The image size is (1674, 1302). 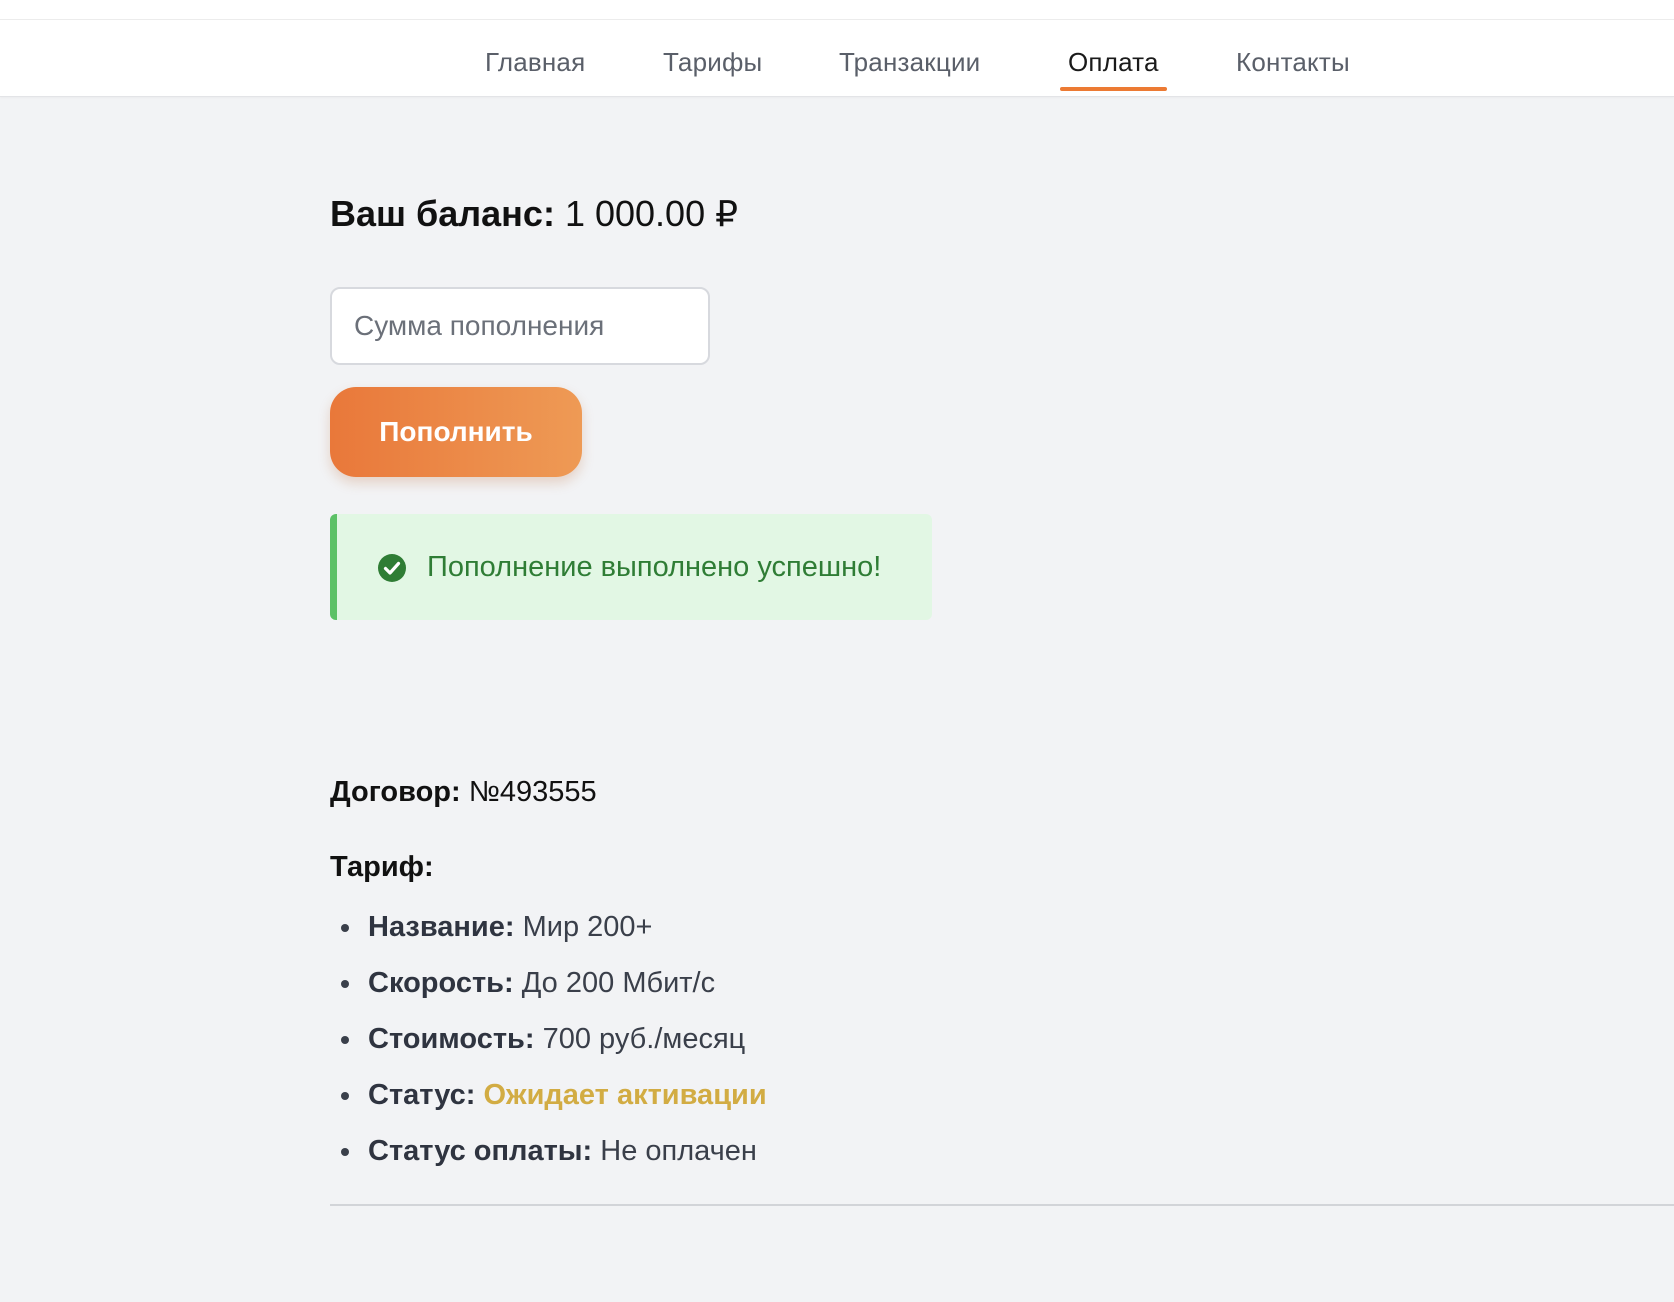 I want to click on active-tab-indicator, so click(x=1113, y=89).